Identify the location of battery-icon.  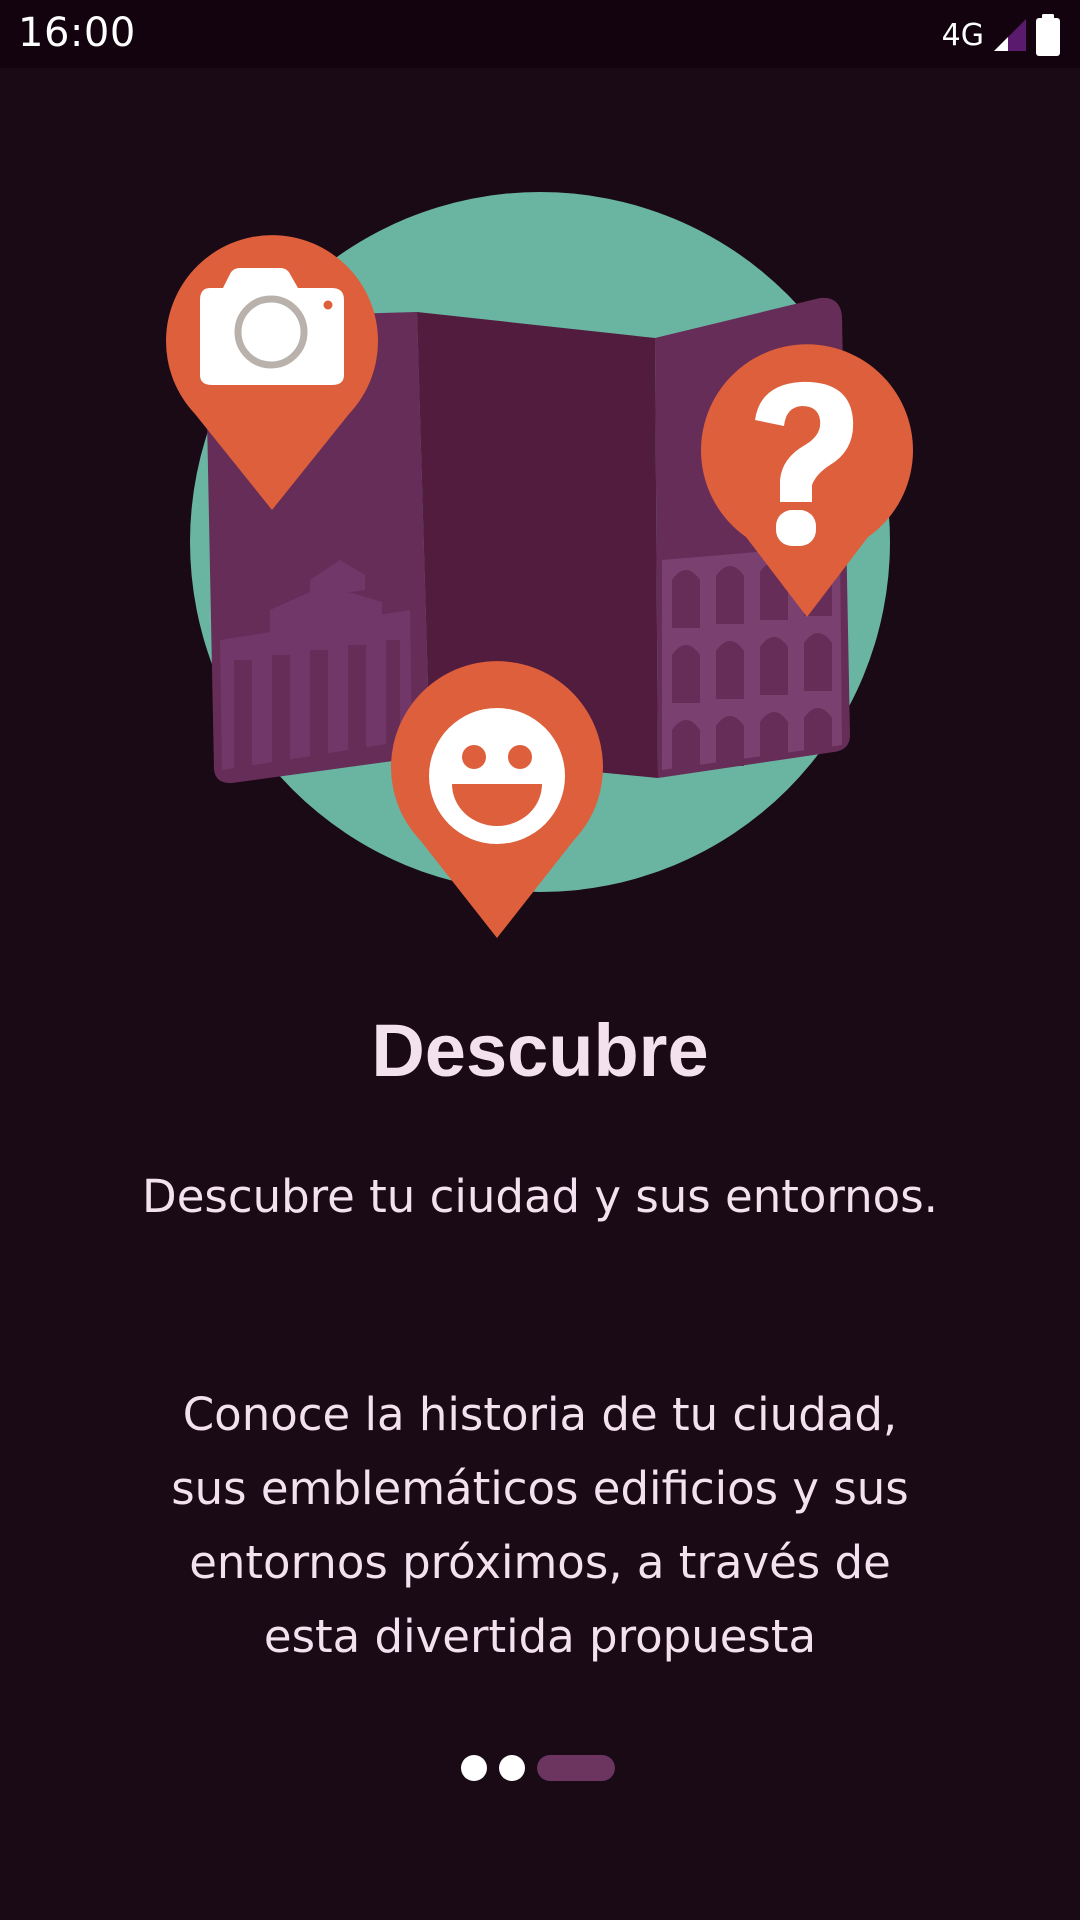
(1048, 35).